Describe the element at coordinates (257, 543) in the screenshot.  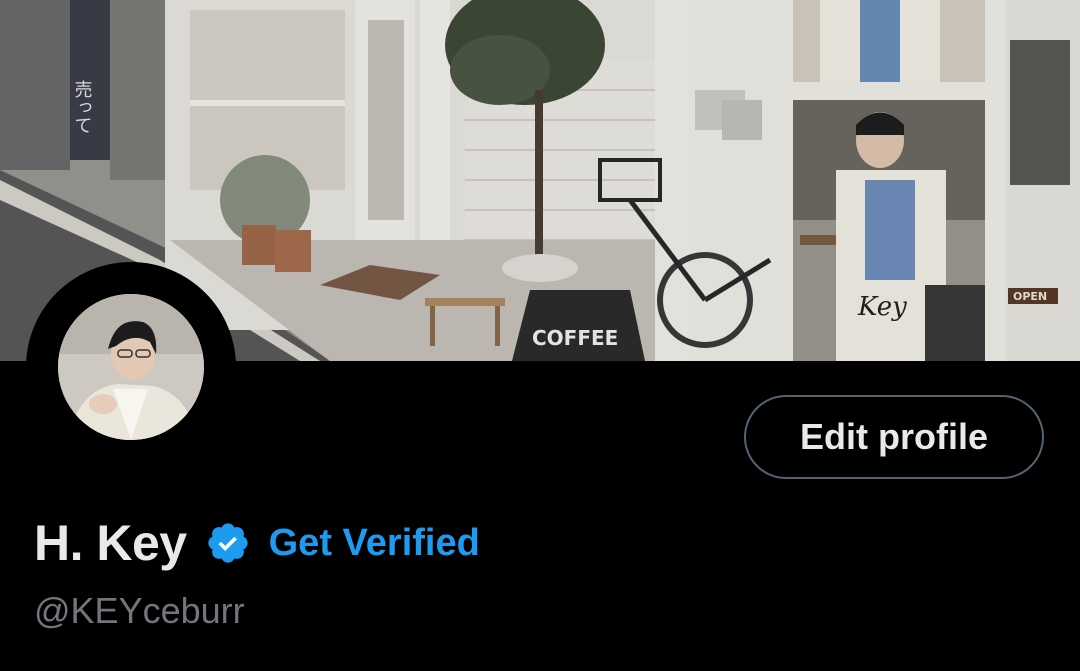
I see `profile-name-row: H. Key Get Verified` at that location.